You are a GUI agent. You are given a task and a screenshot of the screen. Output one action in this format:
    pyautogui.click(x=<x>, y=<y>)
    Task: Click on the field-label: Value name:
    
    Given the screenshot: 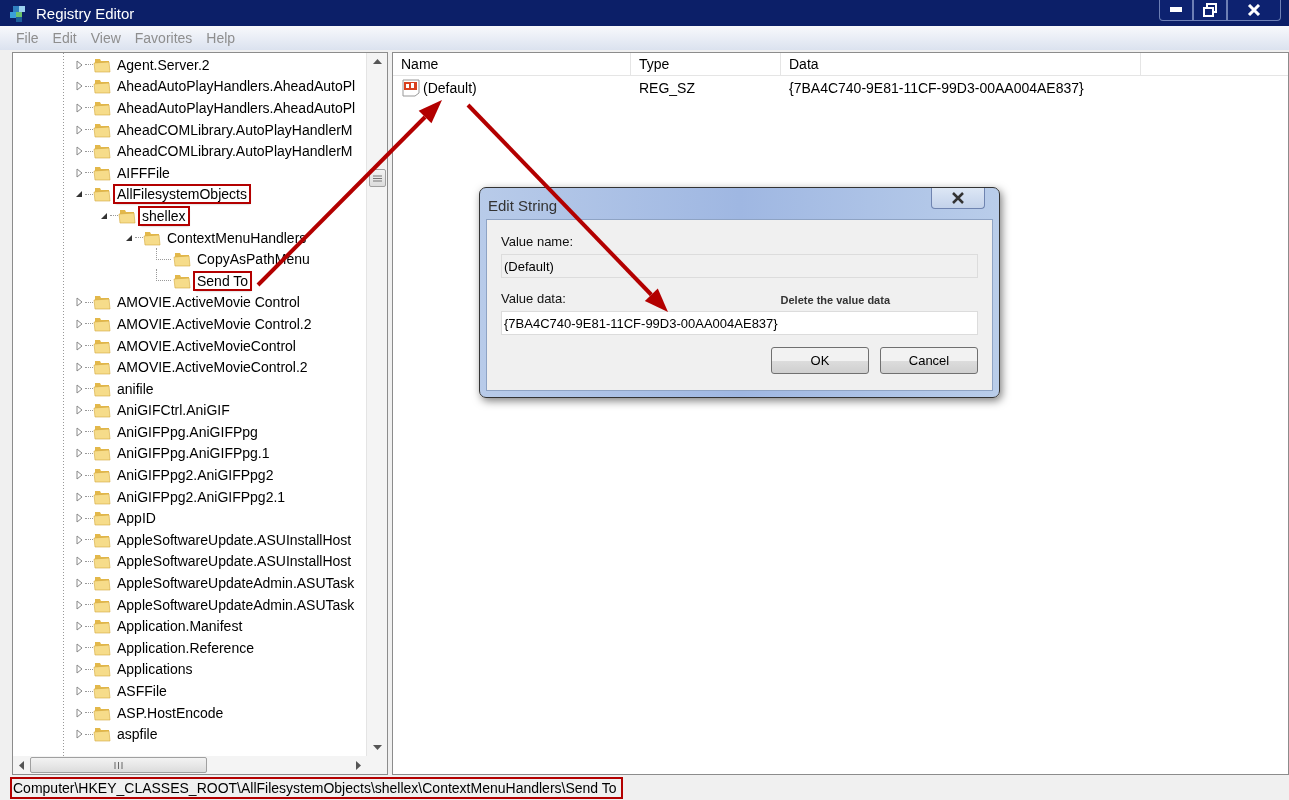 What is the action you would take?
    pyautogui.click(x=538, y=241)
    